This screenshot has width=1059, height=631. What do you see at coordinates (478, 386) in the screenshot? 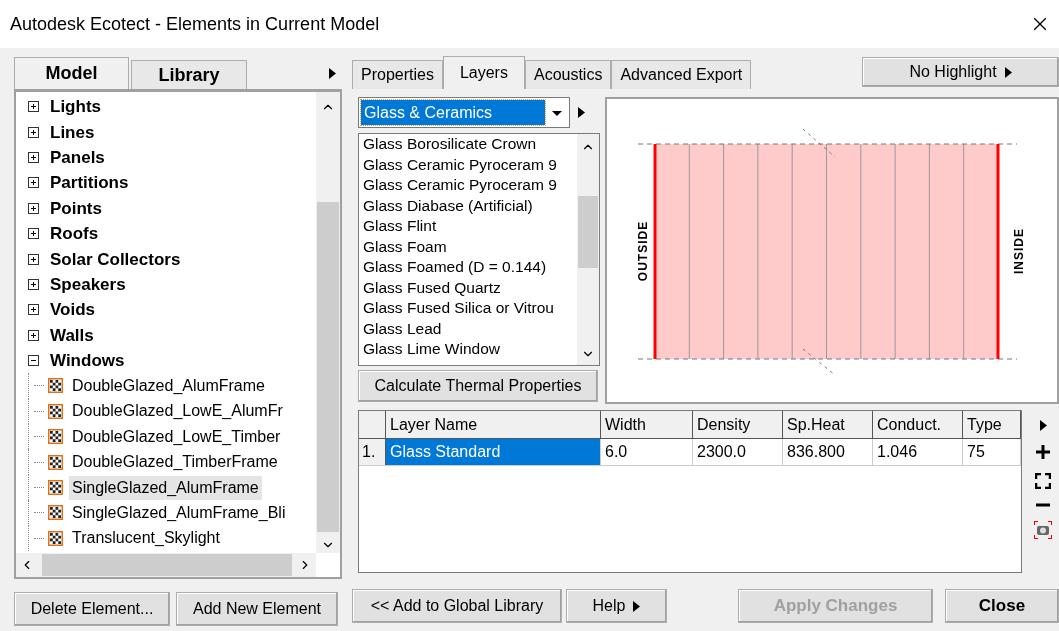
I see `calculate-button: Calculate Thermal Properties` at bounding box center [478, 386].